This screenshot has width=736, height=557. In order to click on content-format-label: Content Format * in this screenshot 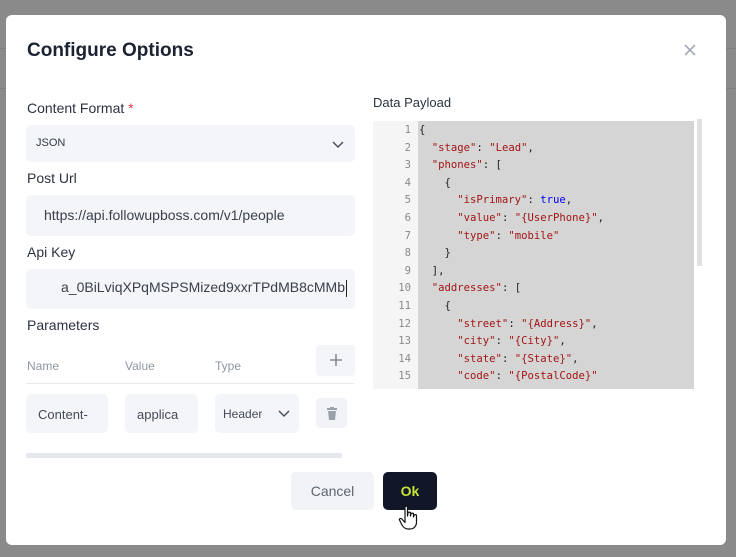, I will do `click(80, 108)`.